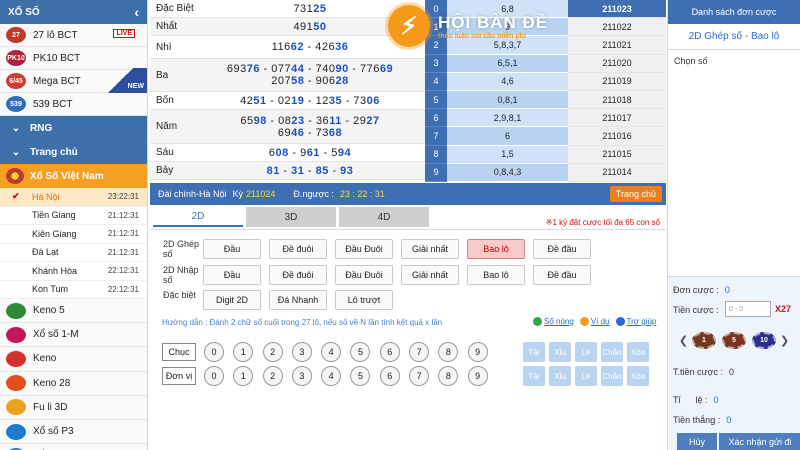  What do you see at coordinates (73, 290) in the screenshot?
I see `province-item: Kon Tum 22:12:31` at bounding box center [73, 290].